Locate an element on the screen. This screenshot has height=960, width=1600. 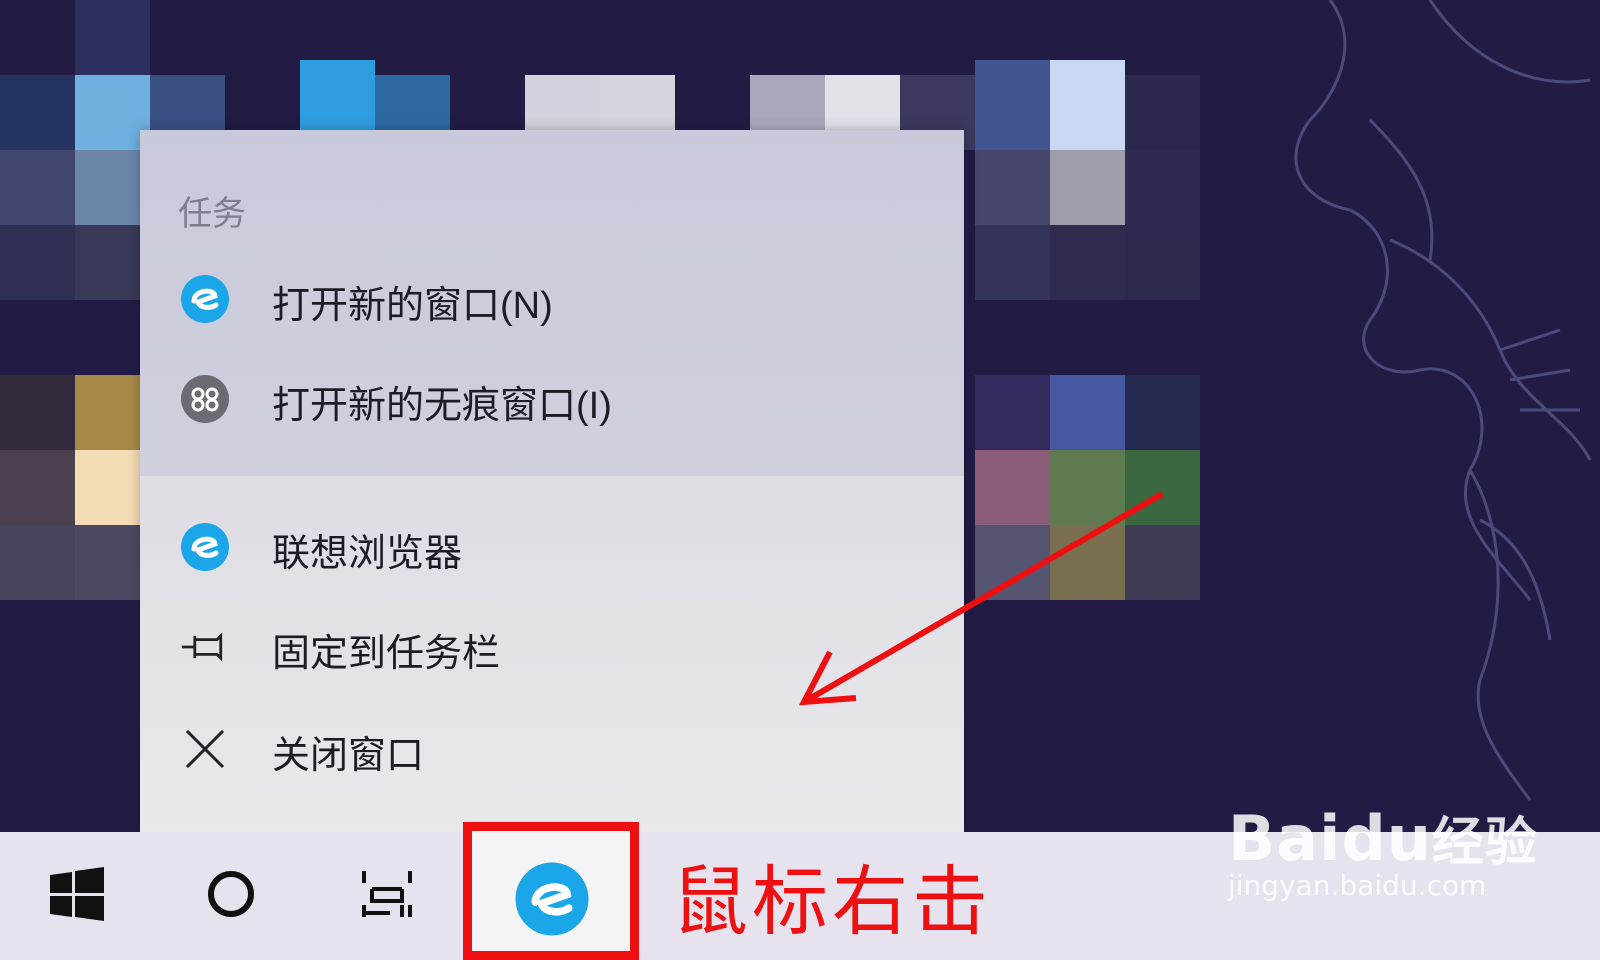
menu-item-open-new-window: 打开新的窗口(N) is located at coordinates (552, 298).